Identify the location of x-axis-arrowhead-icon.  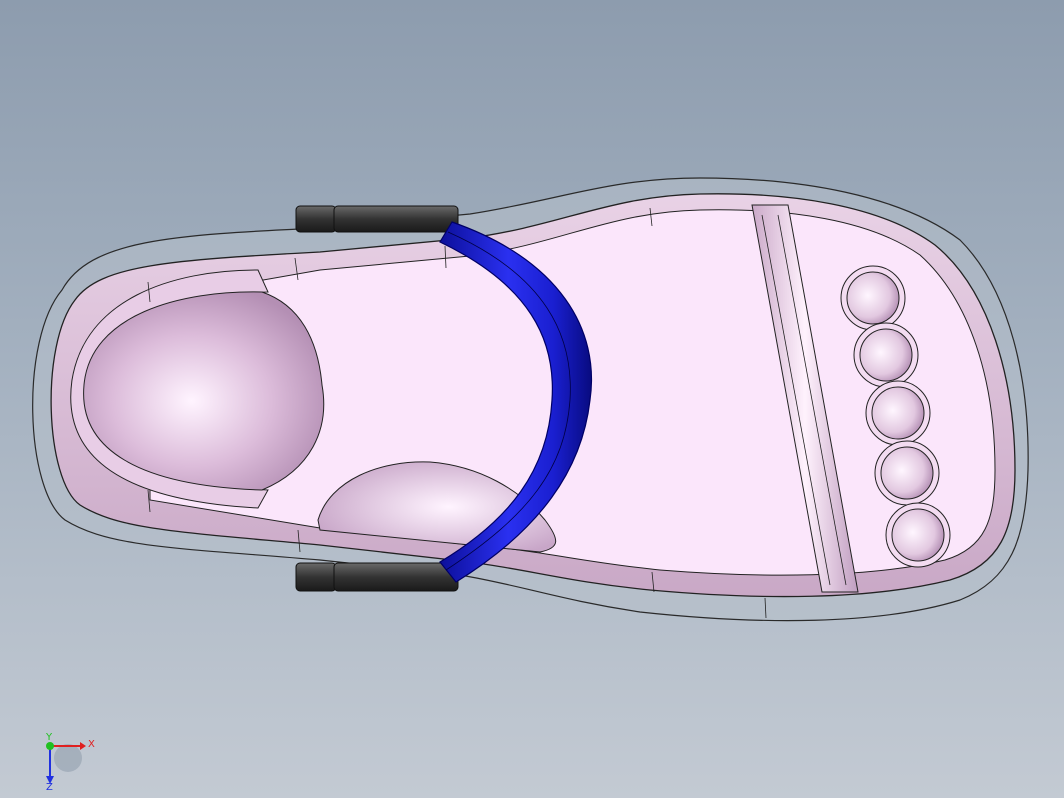
(83, 746).